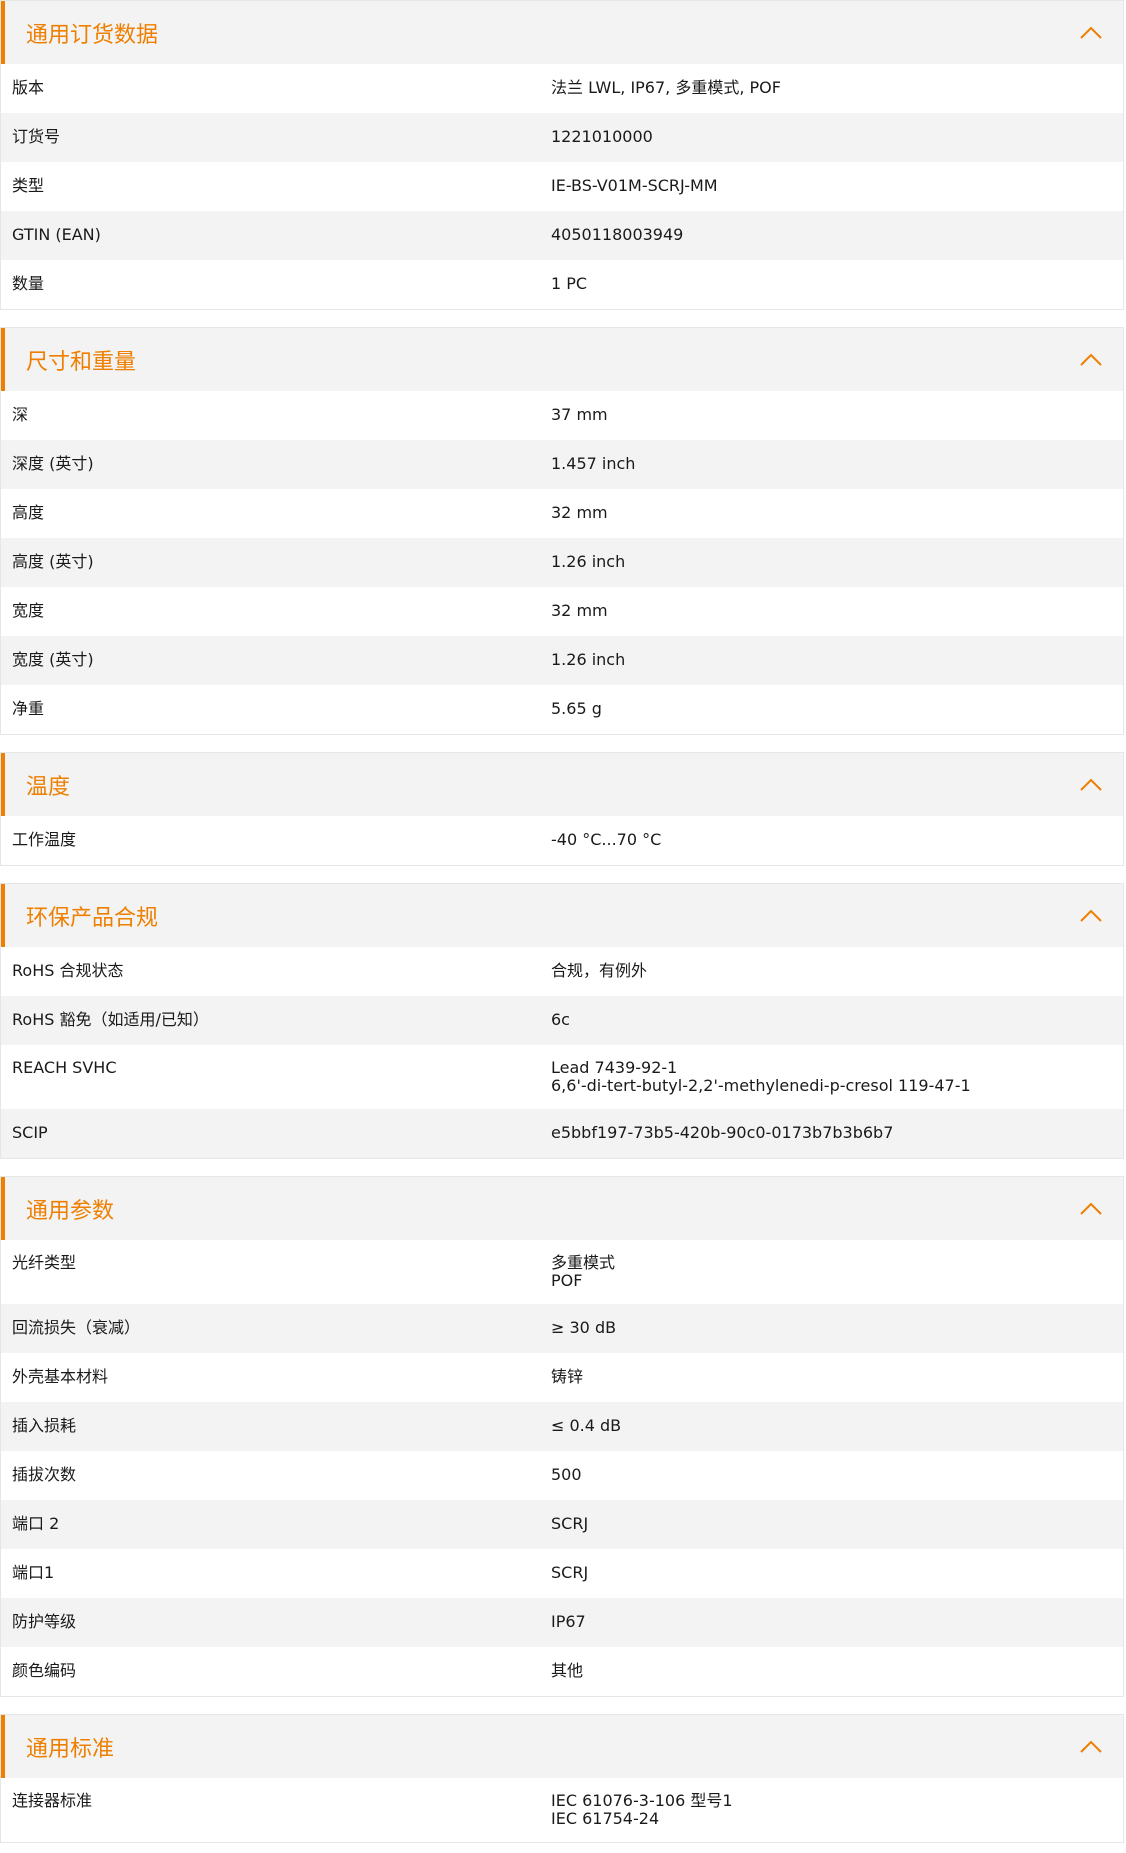  I want to click on spec-value: IE-BS-V01M-SCRJ-MM, so click(831, 186).